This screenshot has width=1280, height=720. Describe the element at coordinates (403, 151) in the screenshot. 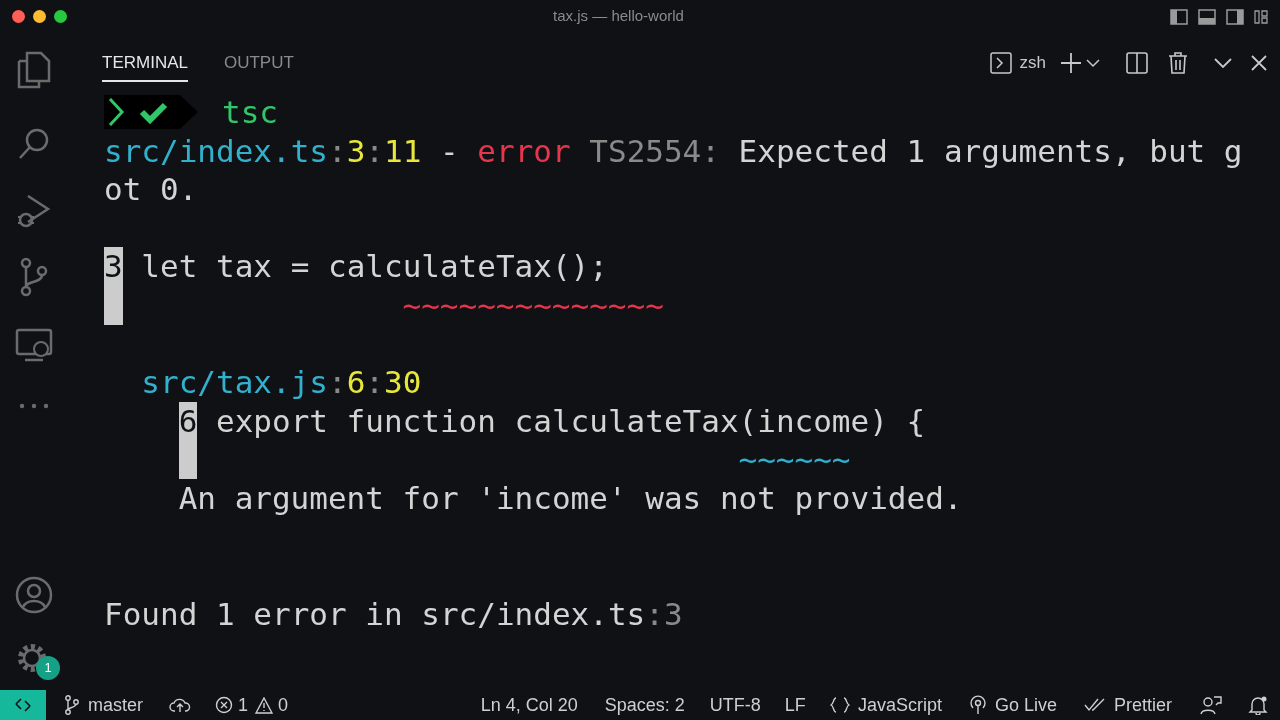

I see `terminal-text: 11` at that location.